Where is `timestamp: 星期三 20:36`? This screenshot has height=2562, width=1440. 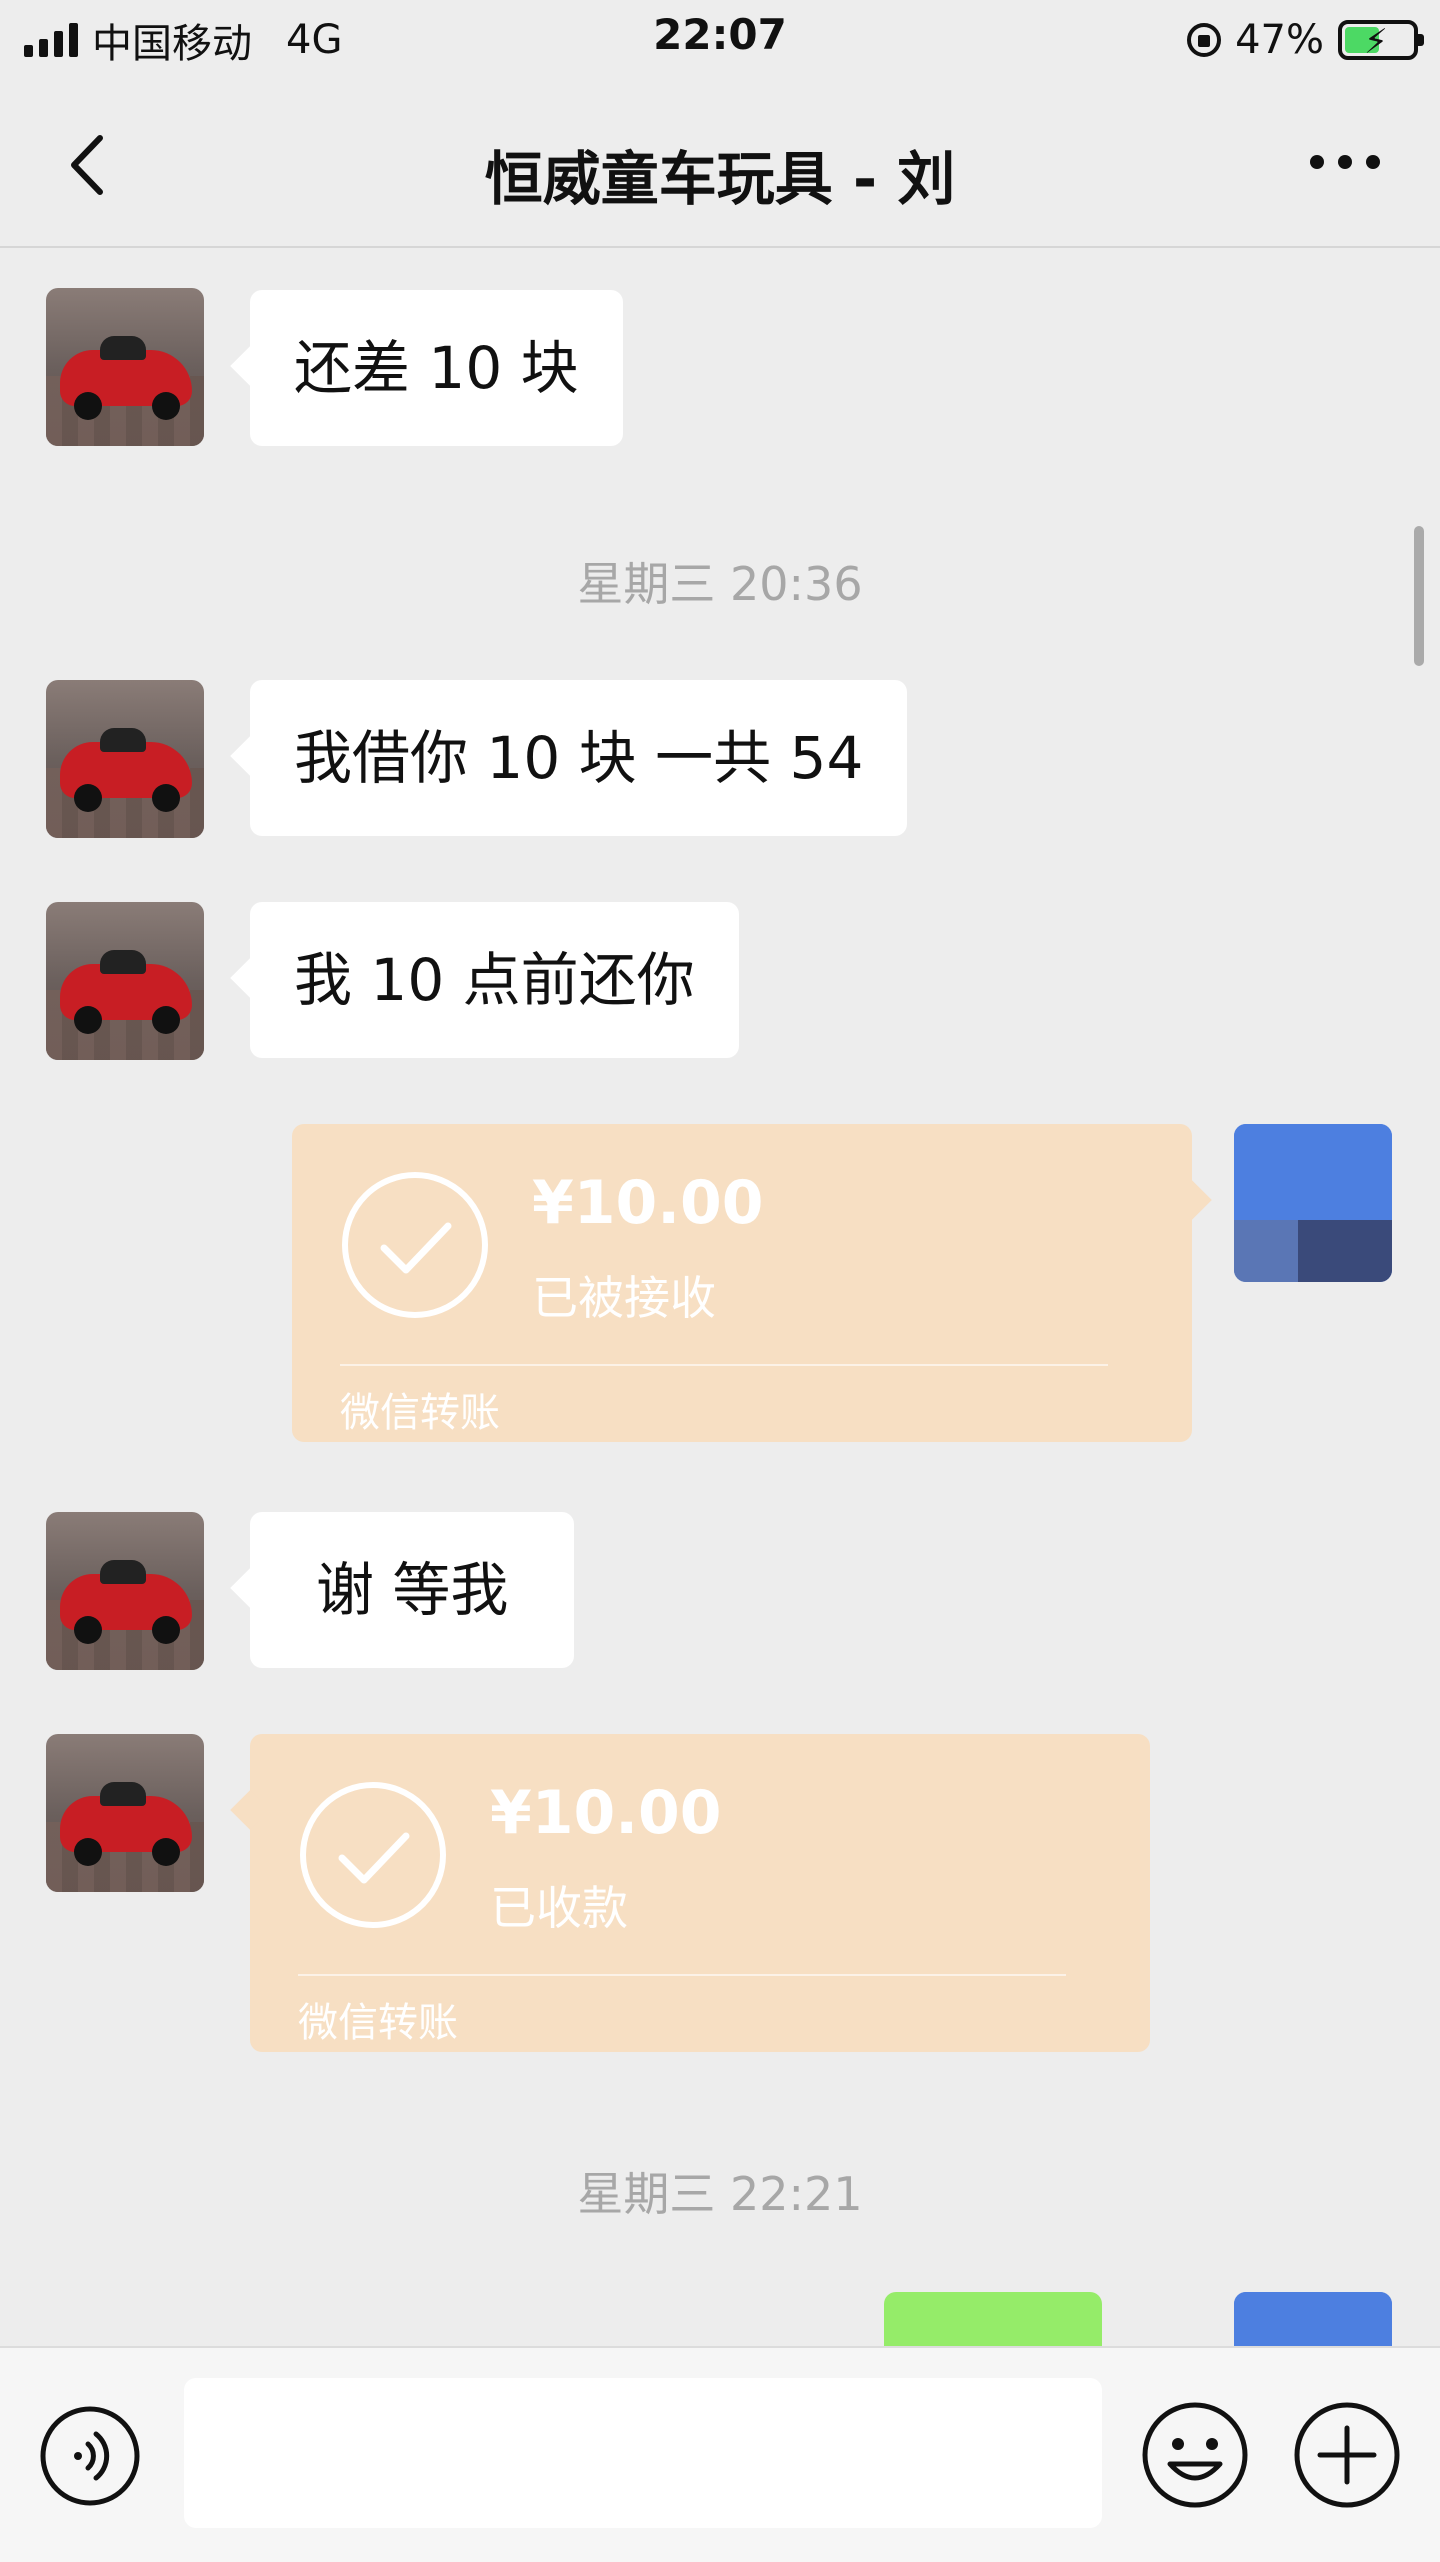
timestamp: 星期三 20:36 is located at coordinates (720, 584).